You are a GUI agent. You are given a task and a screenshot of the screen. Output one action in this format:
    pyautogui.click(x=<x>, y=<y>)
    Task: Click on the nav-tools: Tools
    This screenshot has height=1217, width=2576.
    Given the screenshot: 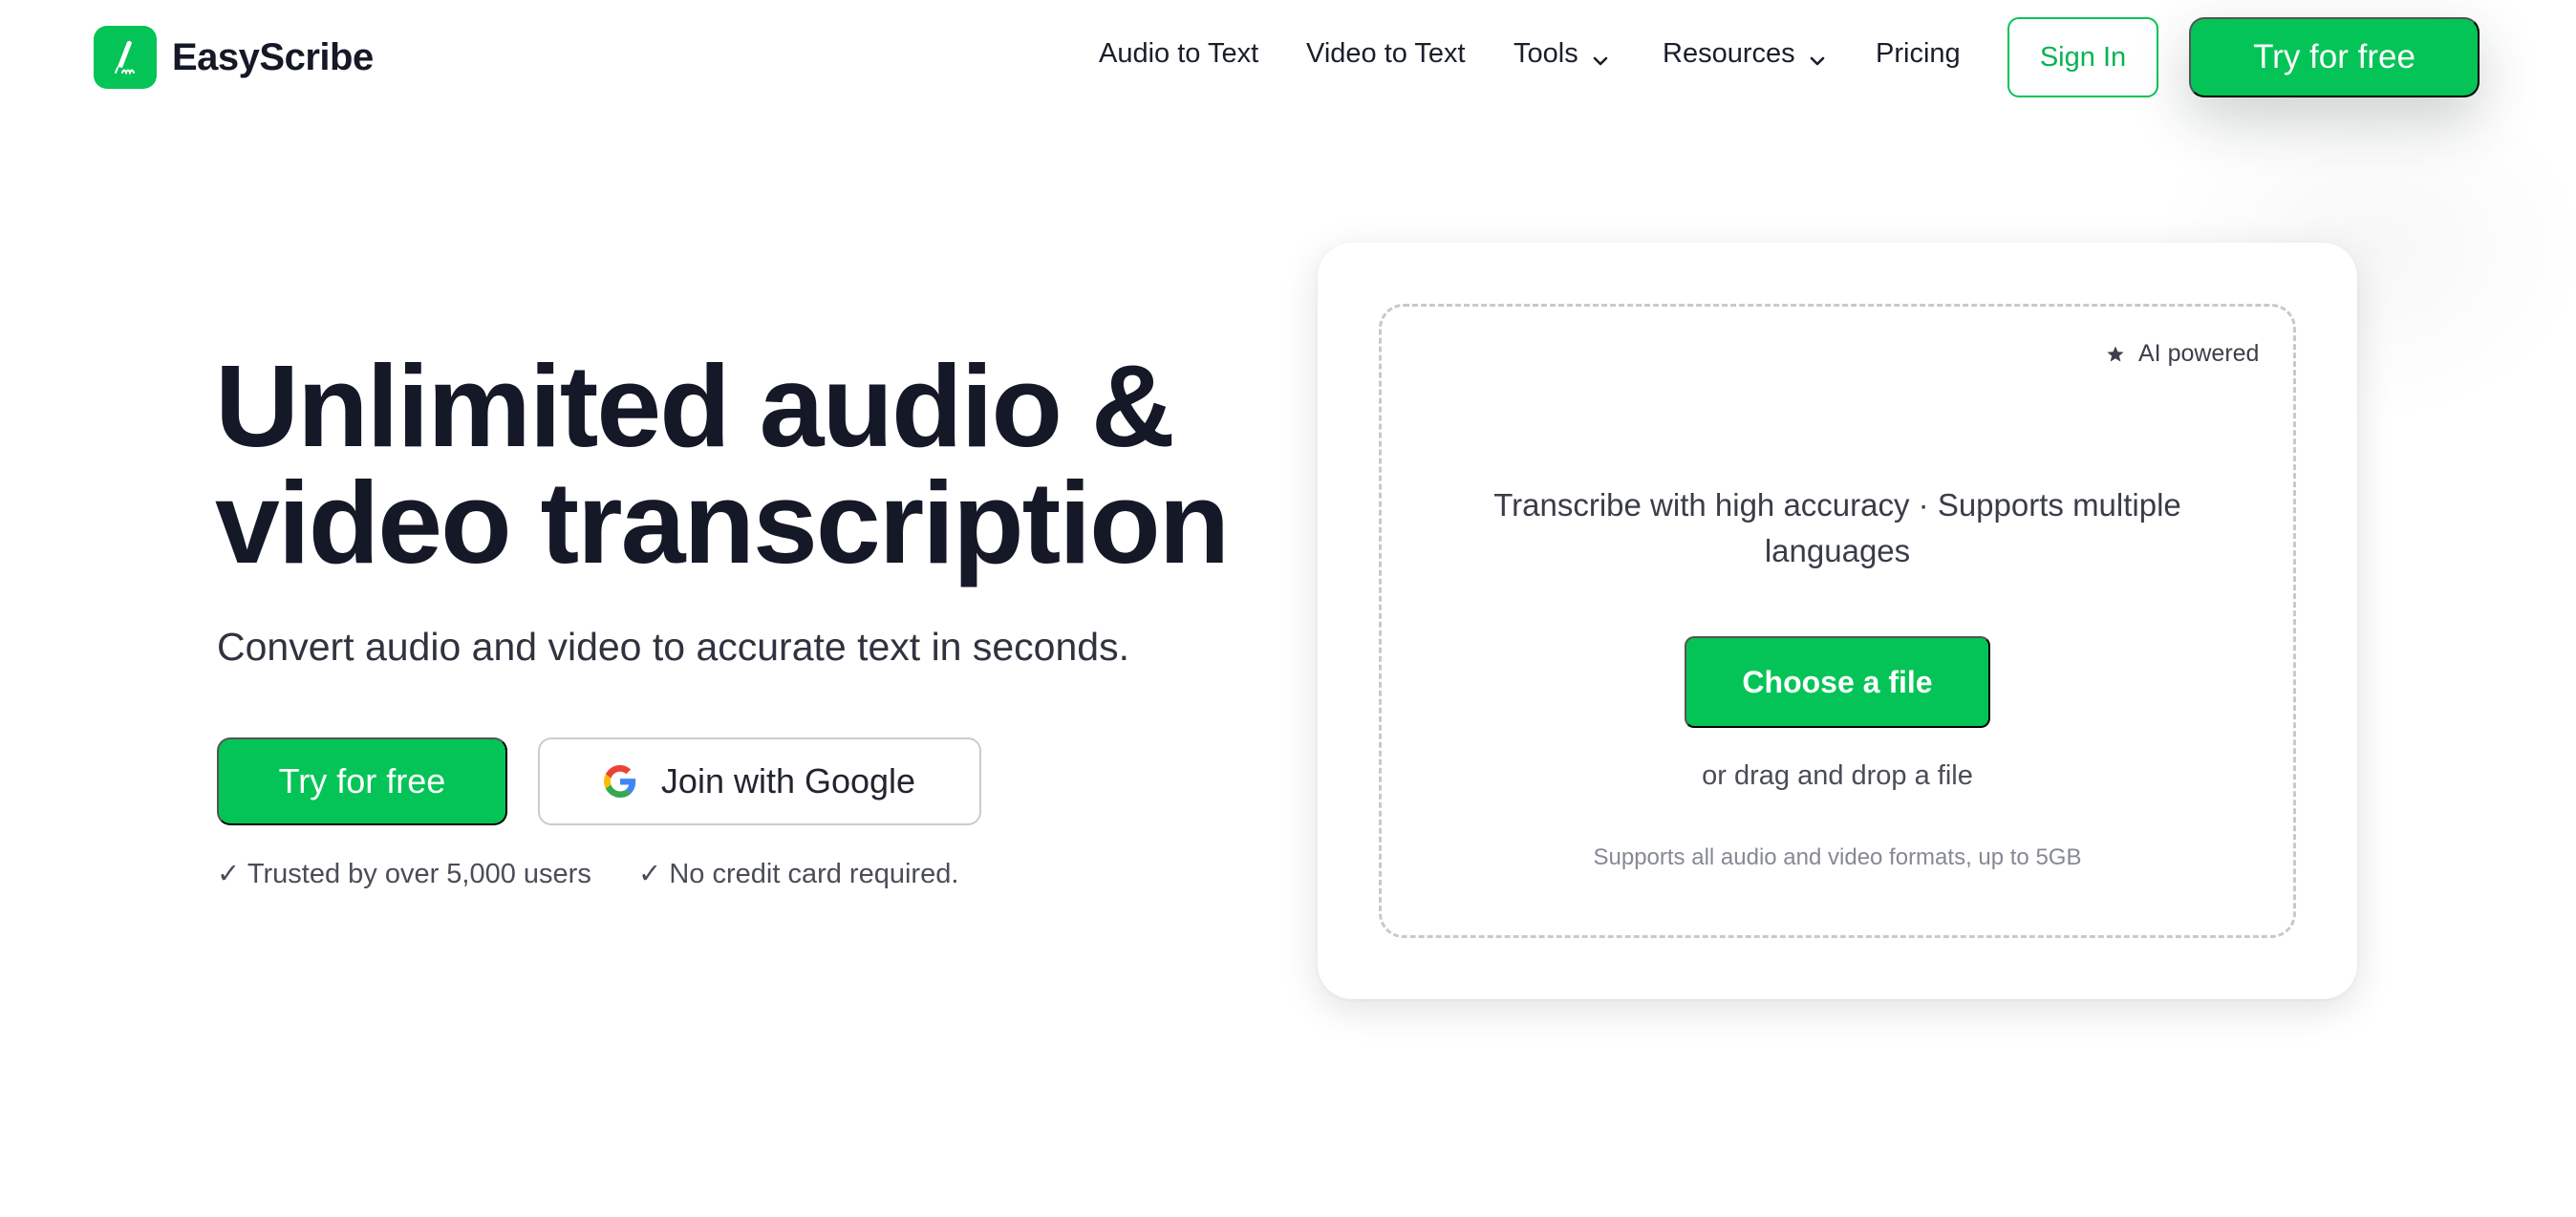 What is the action you would take?
    pyautogui.click(x=1561, y=54)
    